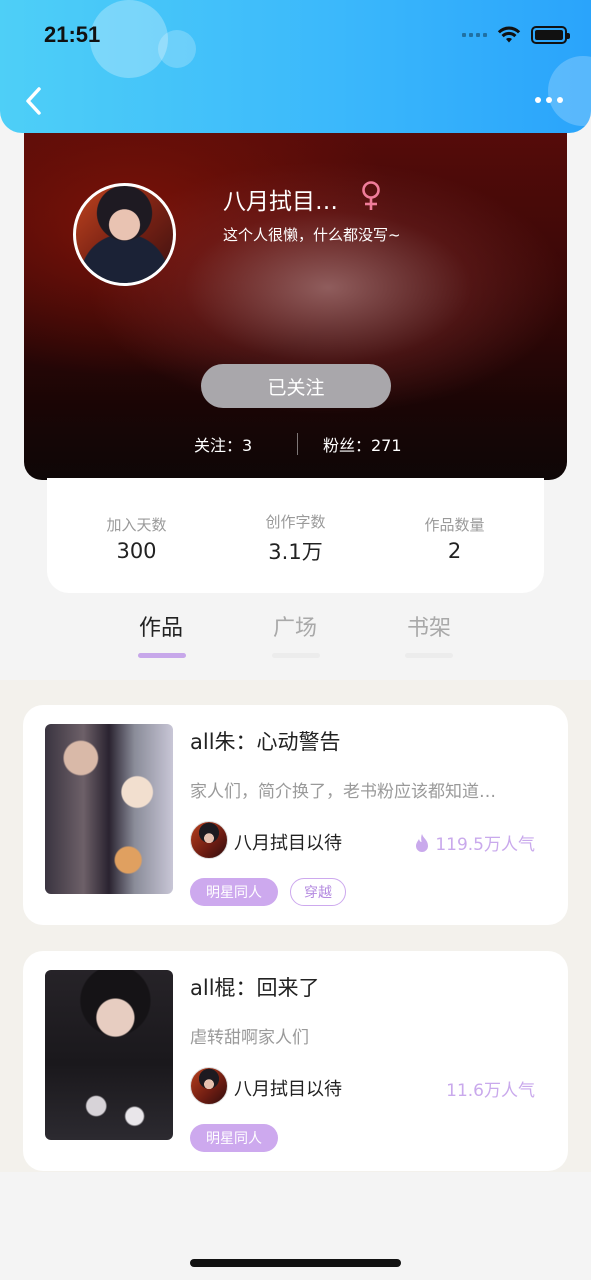 The image size is (591, 1280). Describe the element at coordinates (295, 522) in the screenshot. I see `stat-label: 创作字数` at that location.